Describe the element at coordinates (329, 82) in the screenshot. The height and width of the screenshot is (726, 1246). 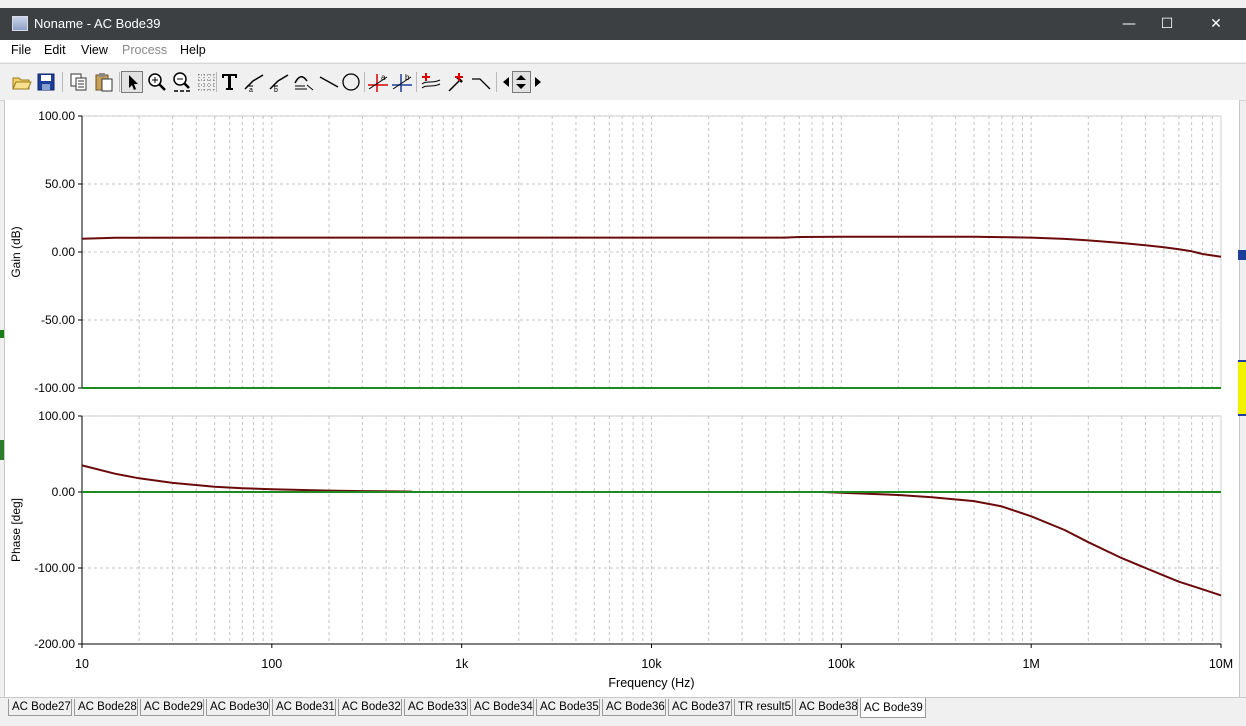
I see `line-icon` at that location.